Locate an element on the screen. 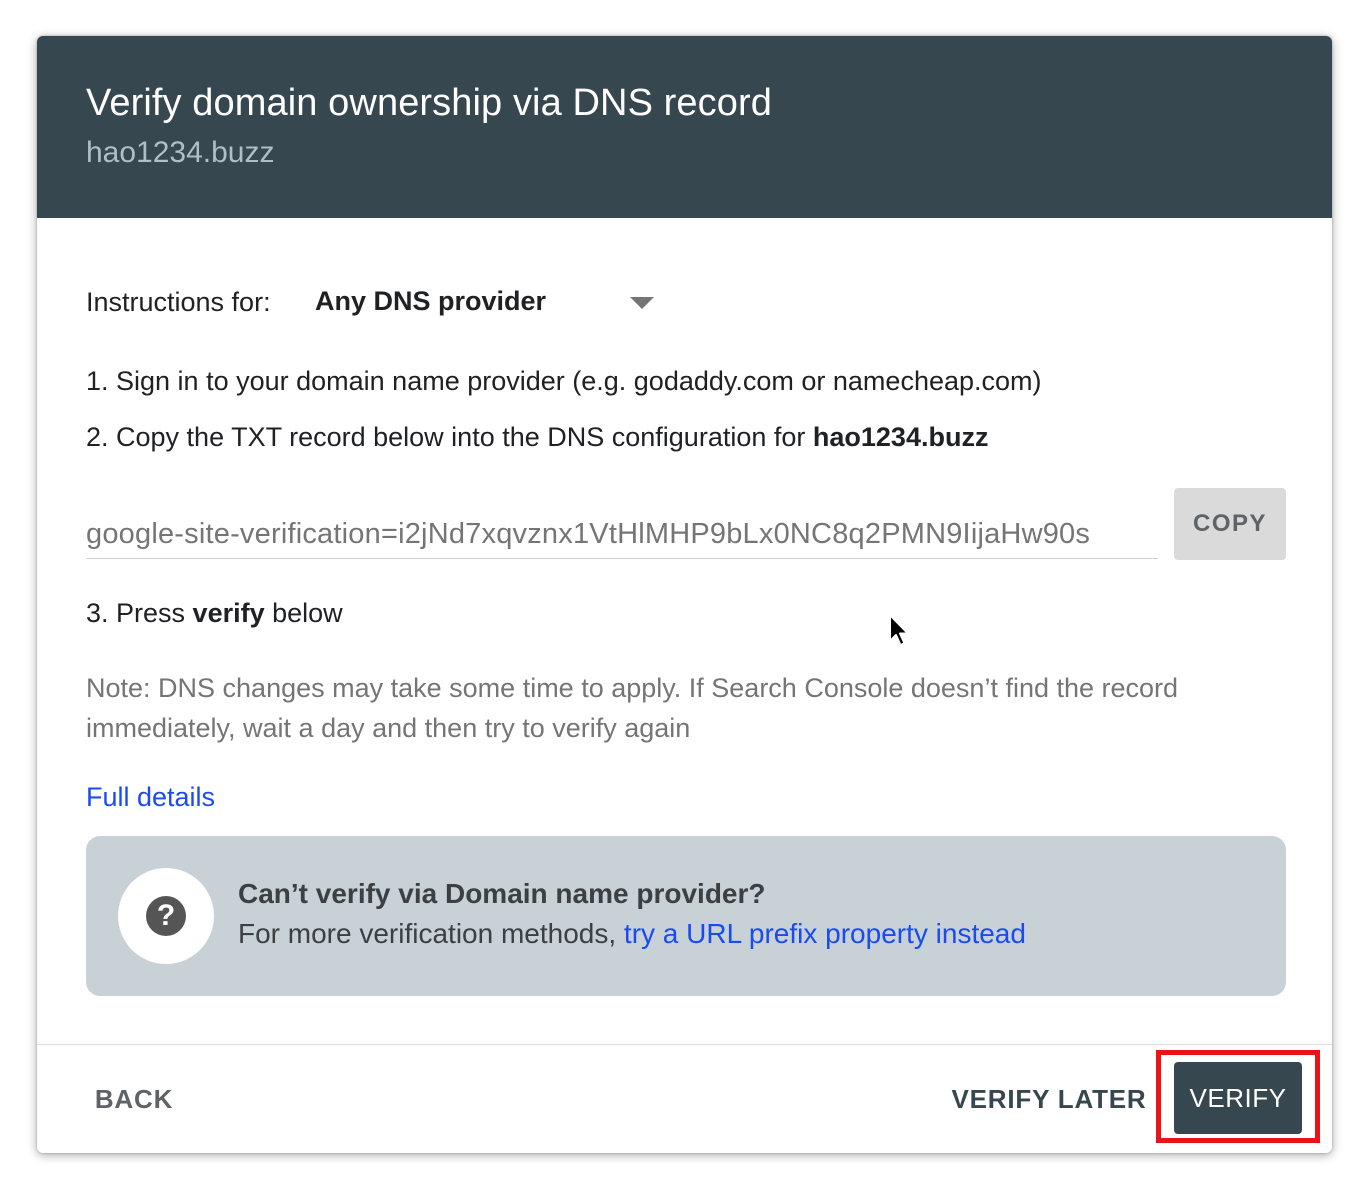 Image resolution: width=1368 pixels, height=1190 pixels. dns-provider-dropdown: Any DNS provider is located at coordinates (487, 302).